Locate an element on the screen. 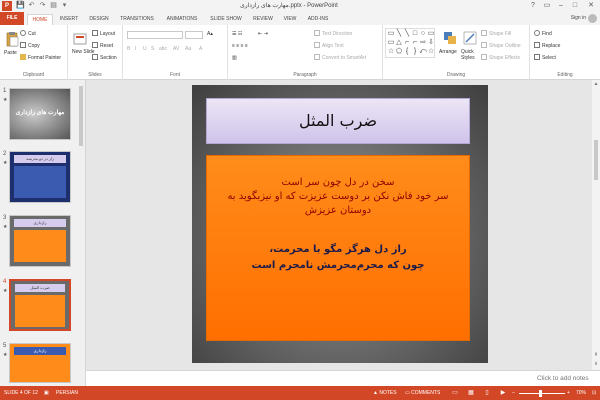 The width and height of the screenshot is (600, 400). comments-toggle: ▭ COMMENTS is located at coordinates (422, 393).